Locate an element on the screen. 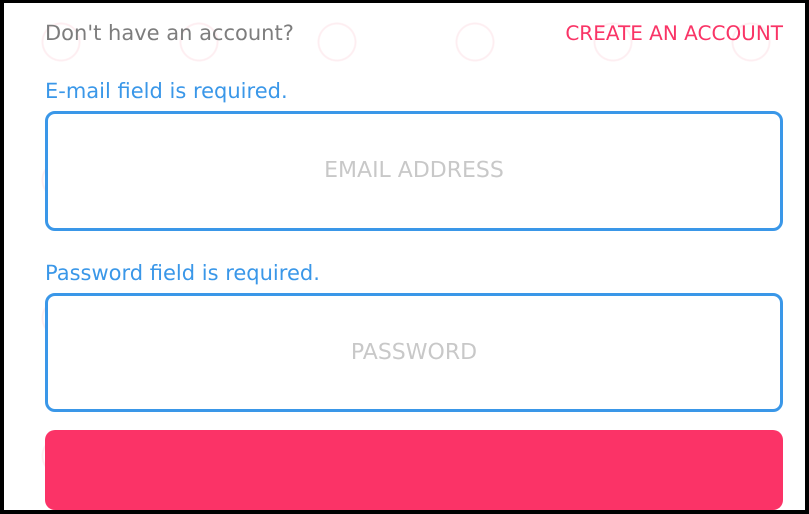 The height and width of the screenshot is (514, 809). sign-in-button is located at coordinates (414, 470).